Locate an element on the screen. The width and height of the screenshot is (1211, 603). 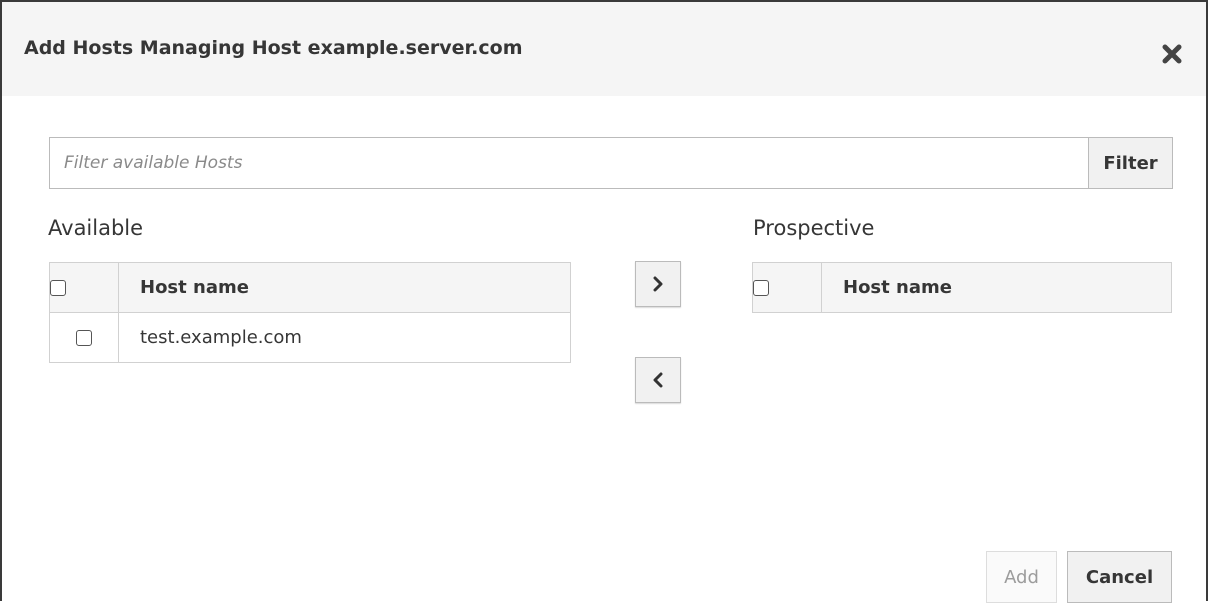
move-to-prospective-button is located at coordinates (658, 284).